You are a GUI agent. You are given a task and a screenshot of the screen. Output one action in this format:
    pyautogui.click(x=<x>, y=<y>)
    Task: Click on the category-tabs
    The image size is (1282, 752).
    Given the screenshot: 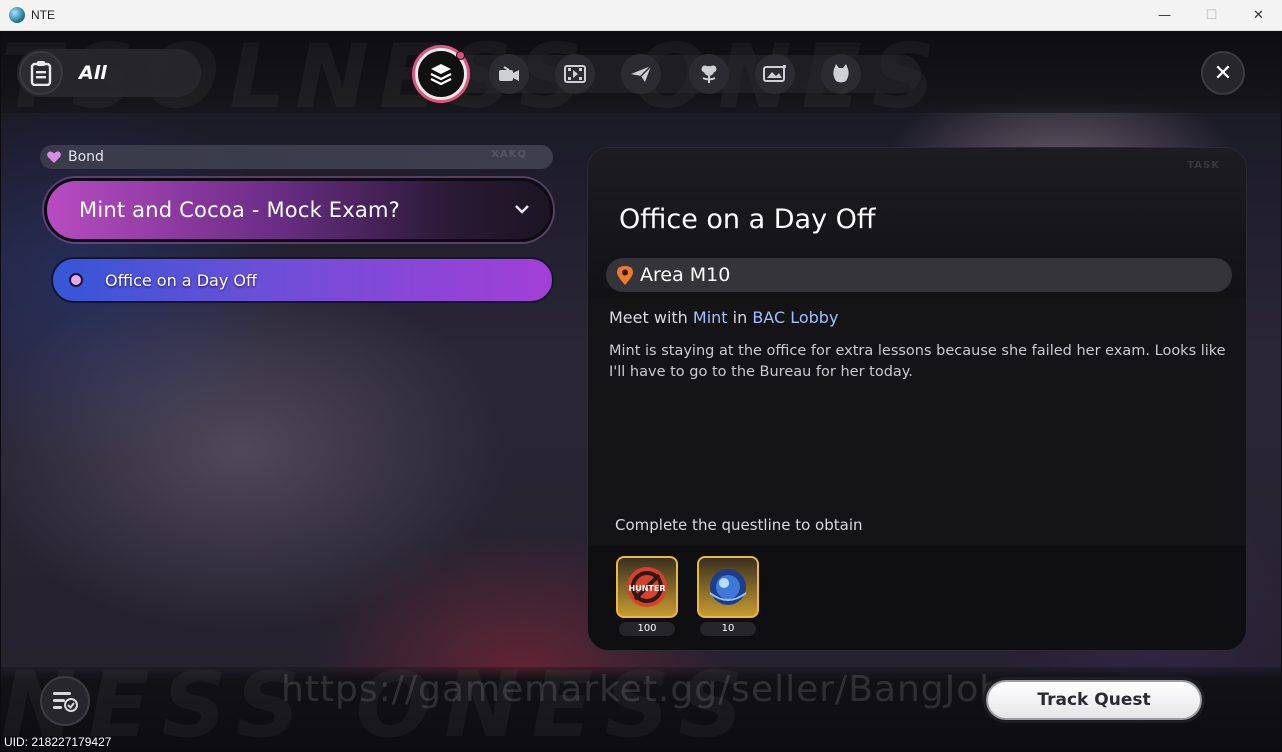 What is the action you would take?
    pyautogui.click(x=661, y=73)
    